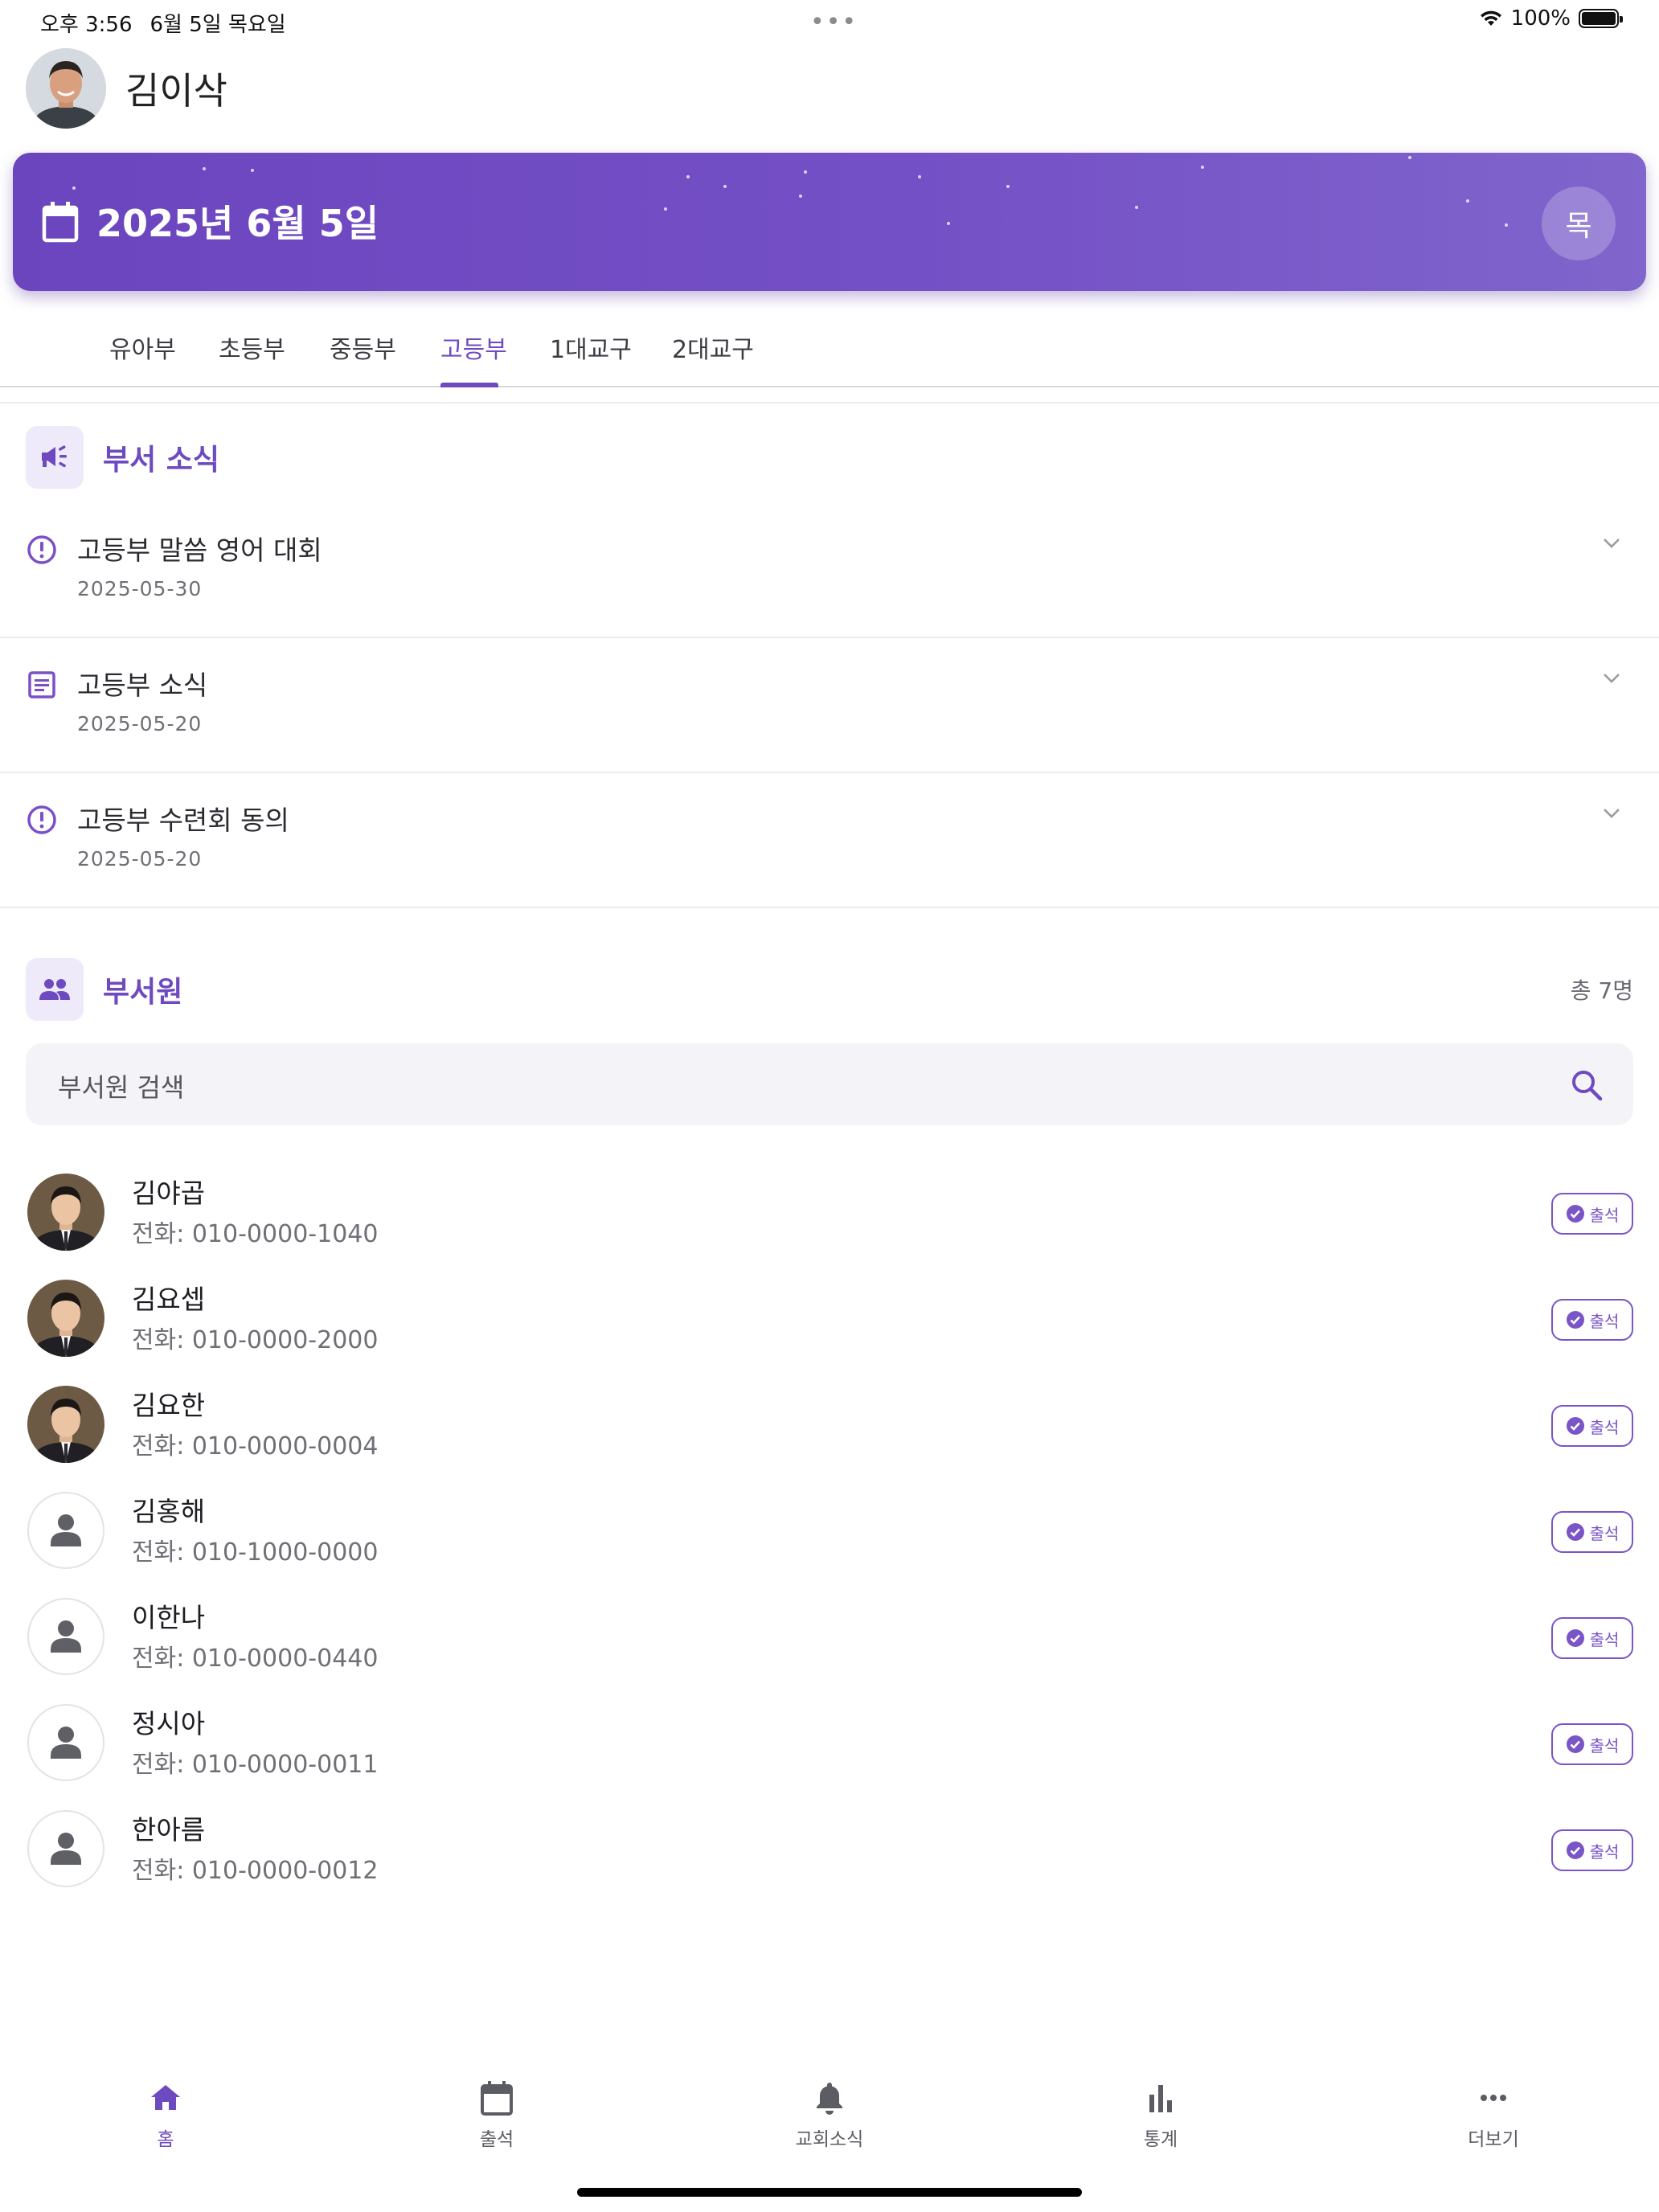 The image size is (1659, 2212). What do you see at coordinates (1601, 991) in the screenshot?
I see `member-count: 총 7명` at bounding box center [1601, 991].